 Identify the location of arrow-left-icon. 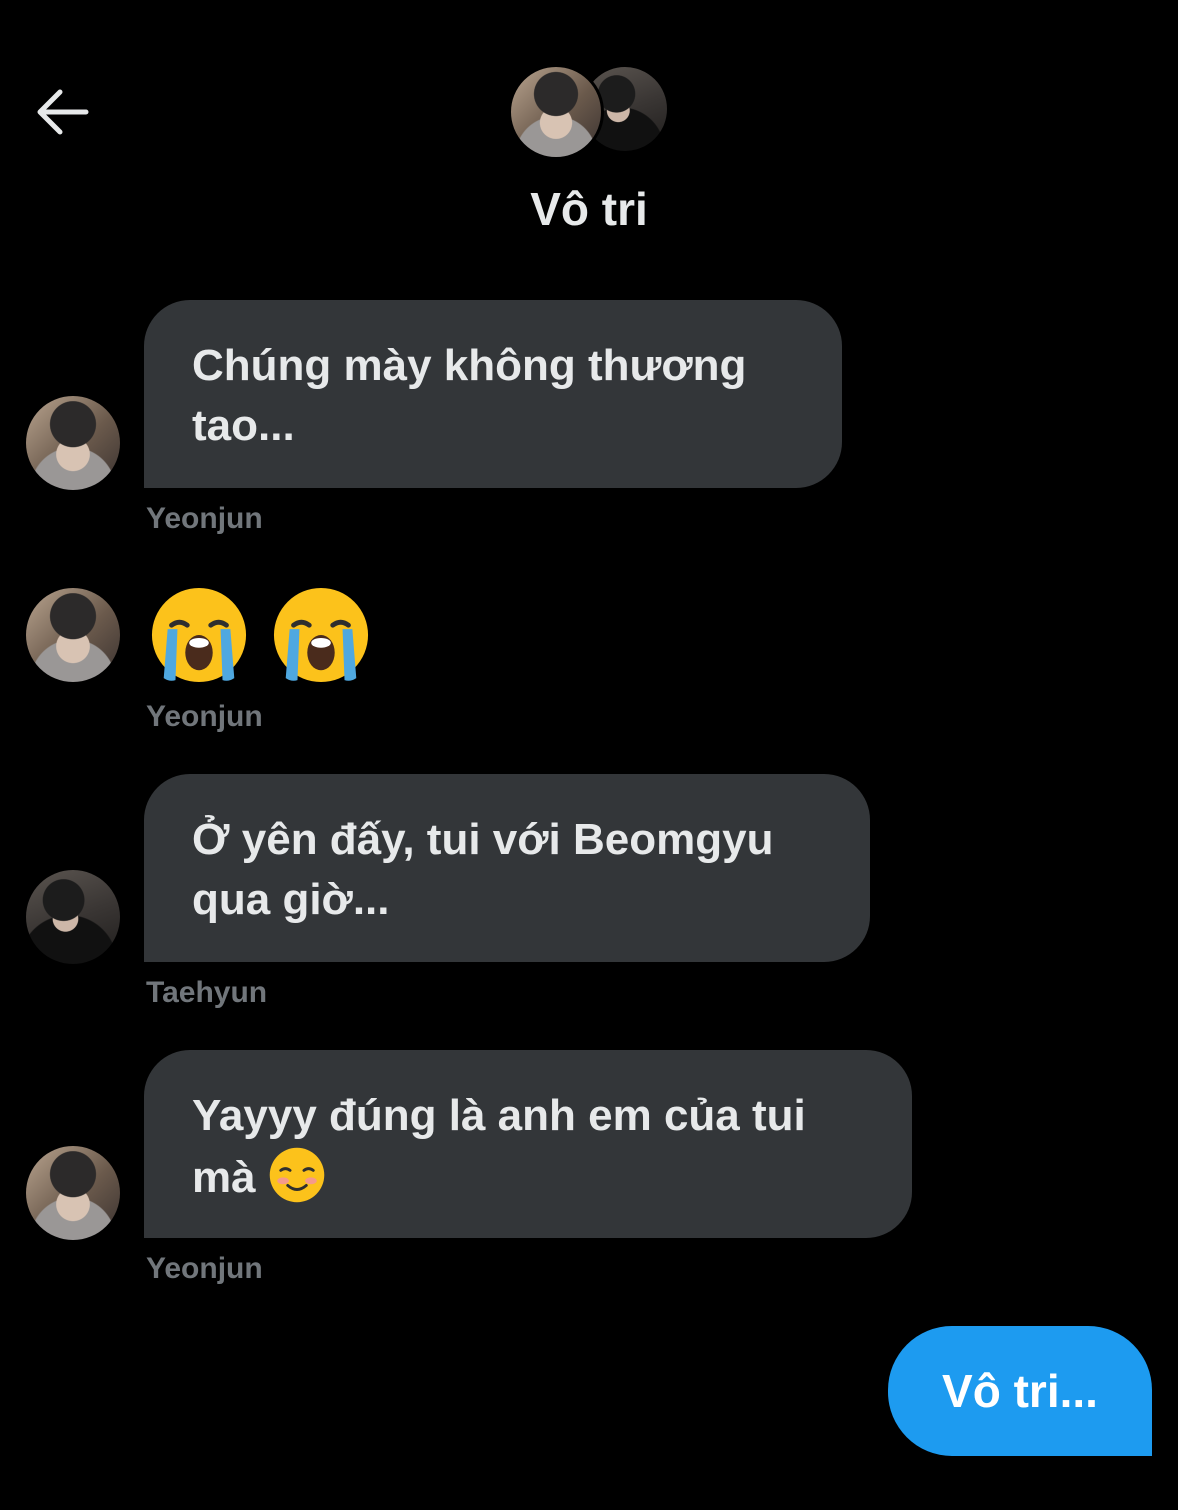
(63, 112).